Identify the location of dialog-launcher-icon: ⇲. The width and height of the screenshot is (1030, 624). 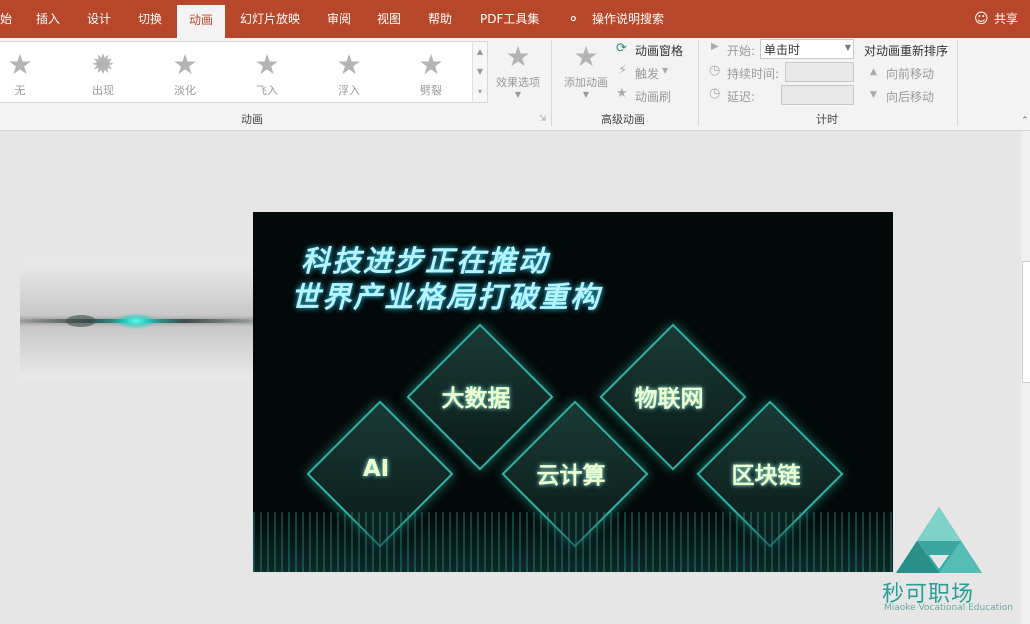
(543, 119).